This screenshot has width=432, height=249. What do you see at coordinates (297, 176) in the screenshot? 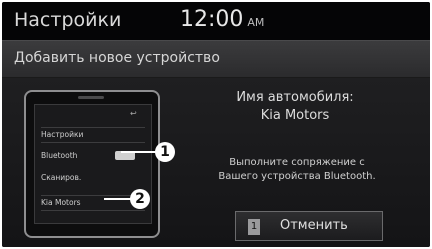
I see `pairing-line-2: Вашего устройства Bluetooth.` at bounding box center [297, 176].